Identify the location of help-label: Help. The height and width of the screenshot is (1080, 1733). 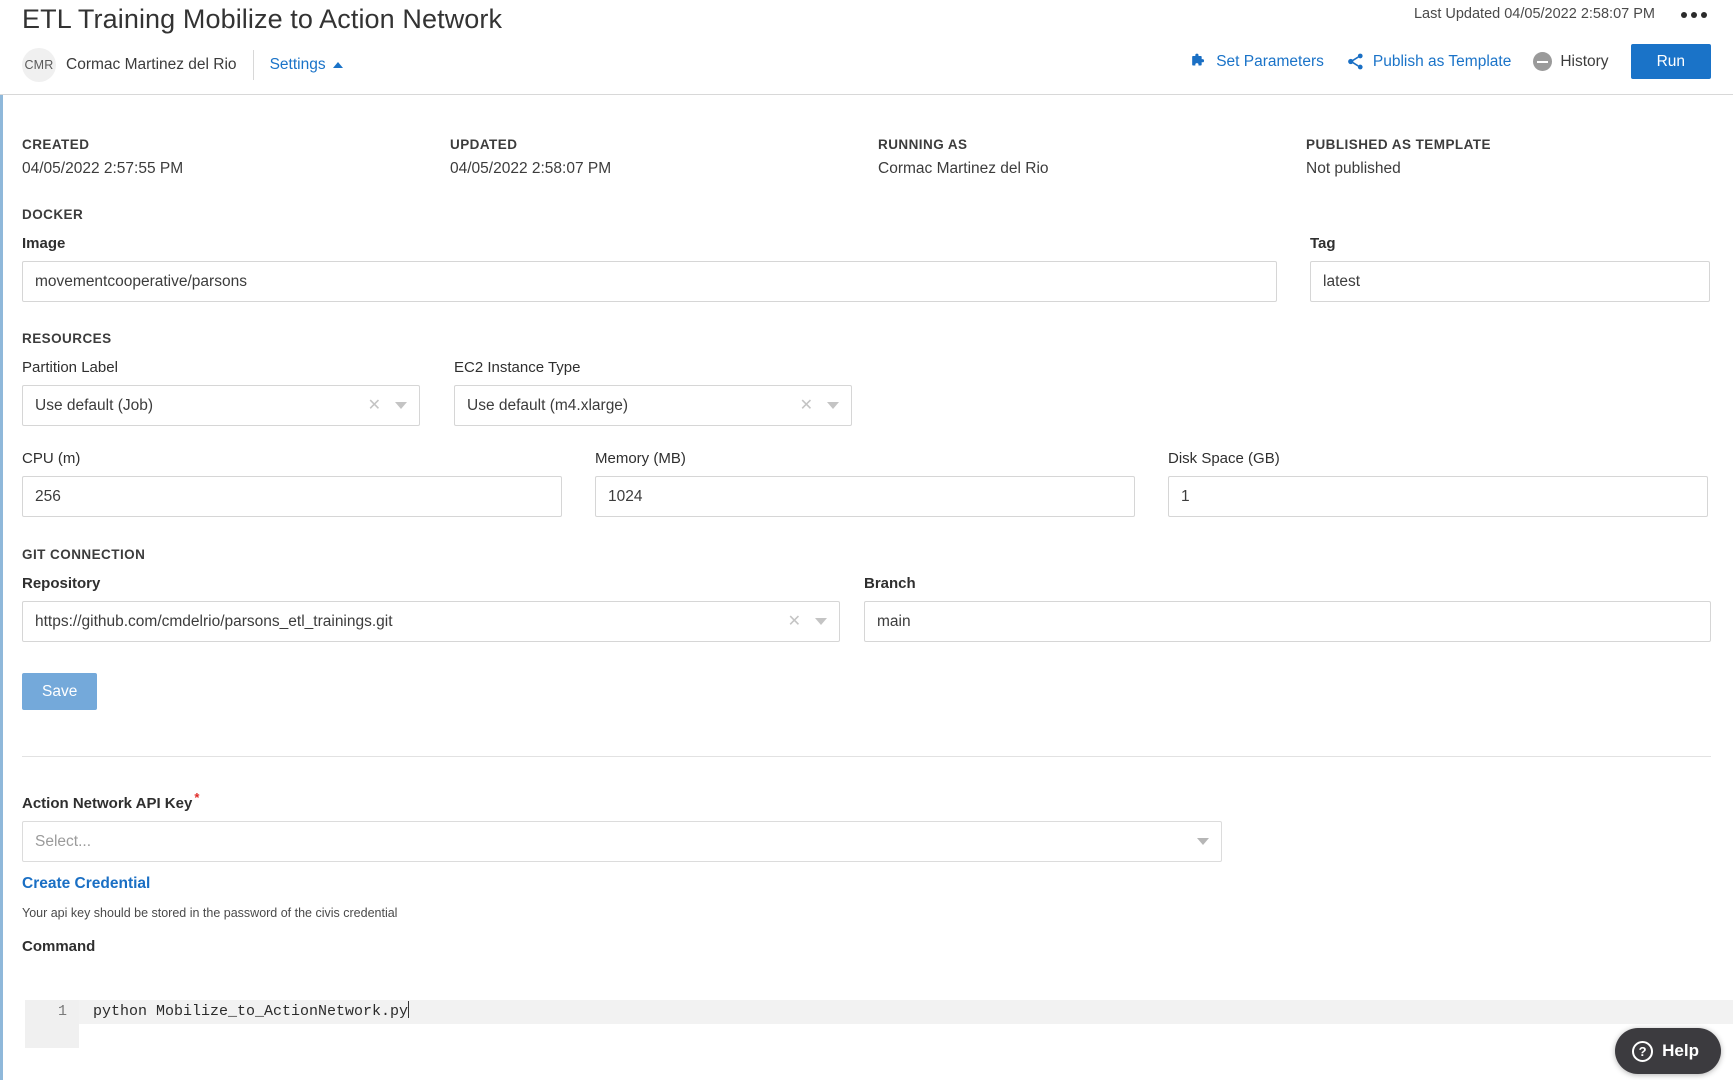
(1680, 1050).